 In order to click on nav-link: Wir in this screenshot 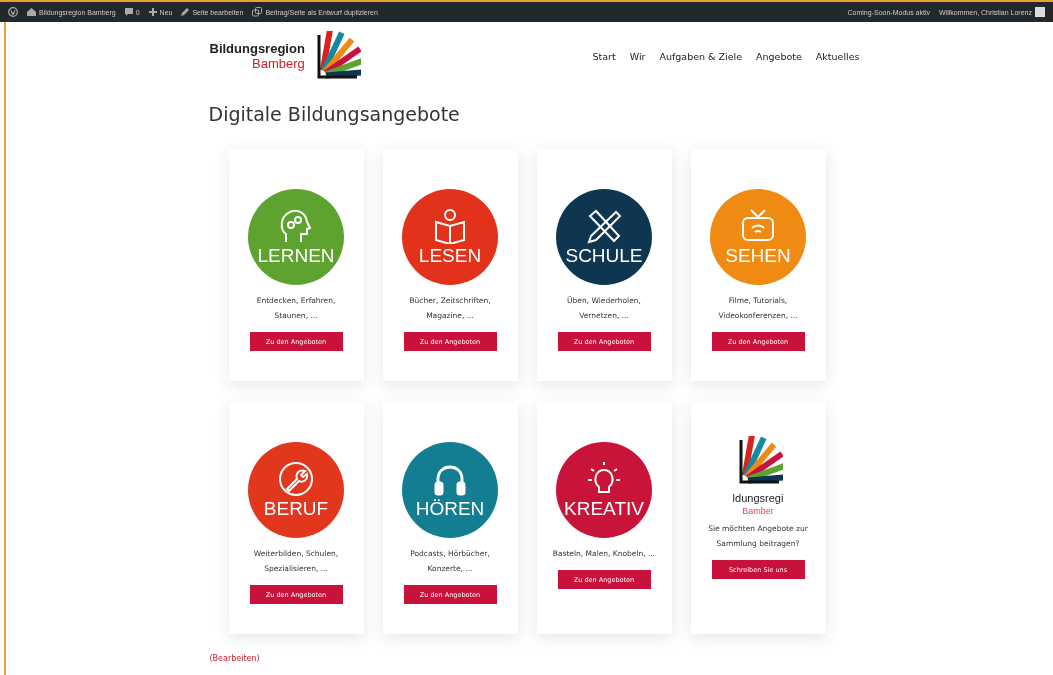, I will do `click(637, 56)`.